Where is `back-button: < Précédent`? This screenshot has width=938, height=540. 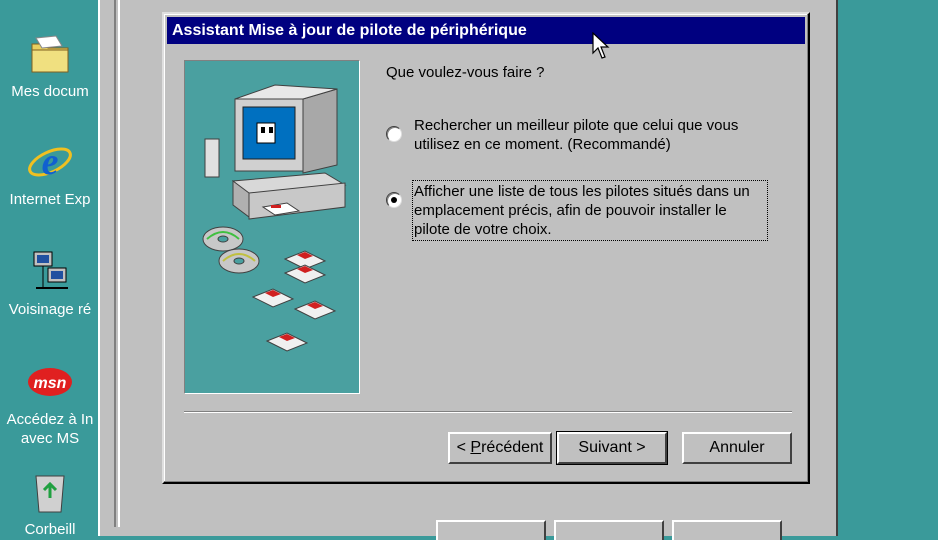
back-button: < Précédent is located at coordinates (500, 448).